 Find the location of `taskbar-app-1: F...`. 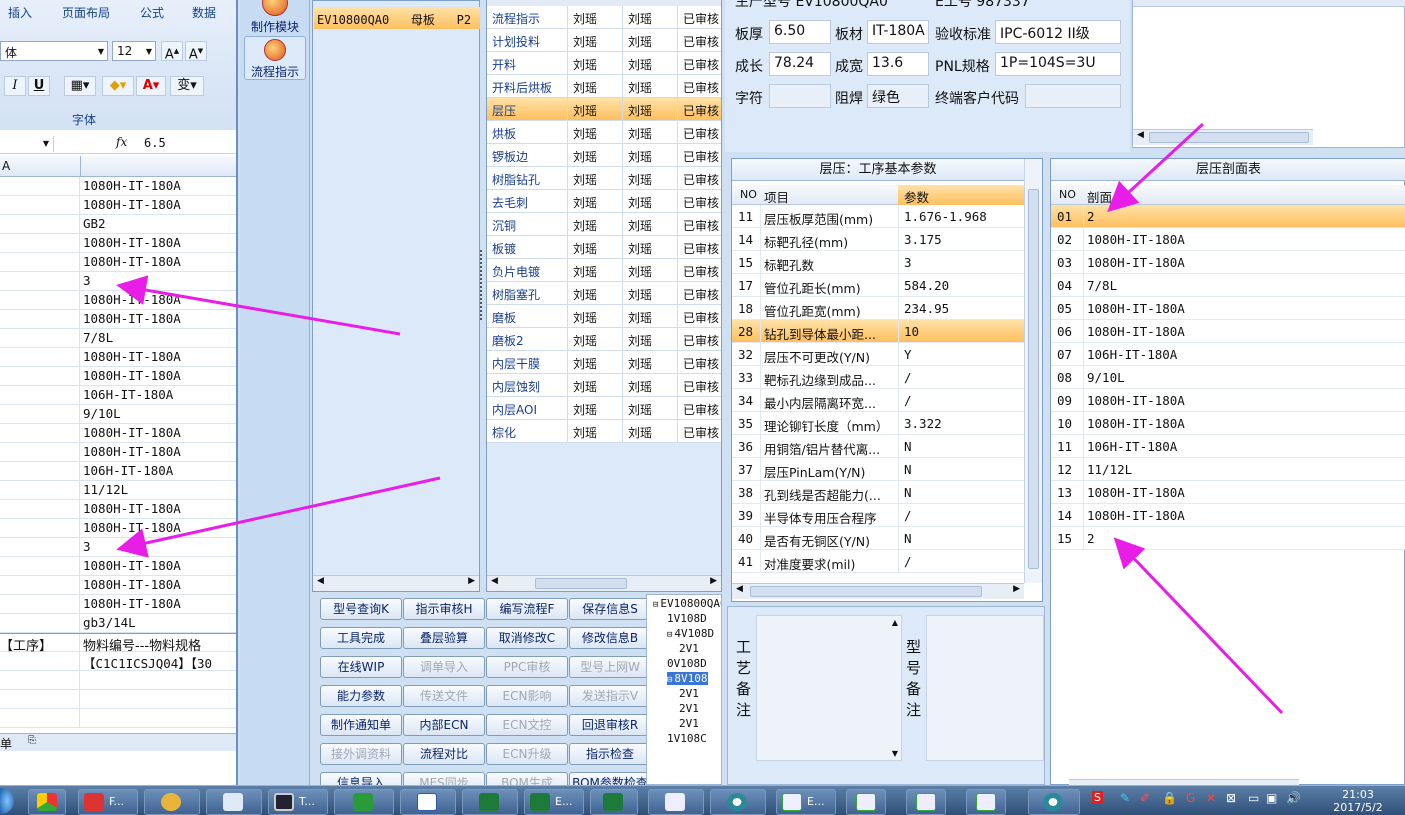

taskbar-app-1: F... is located at coordinates (108, 802).